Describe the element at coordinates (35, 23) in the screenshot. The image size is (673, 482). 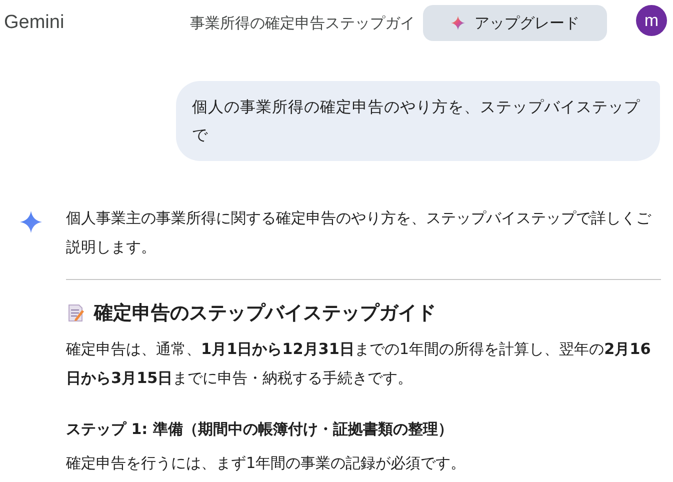
I see `app-name: Gemini` at that location.